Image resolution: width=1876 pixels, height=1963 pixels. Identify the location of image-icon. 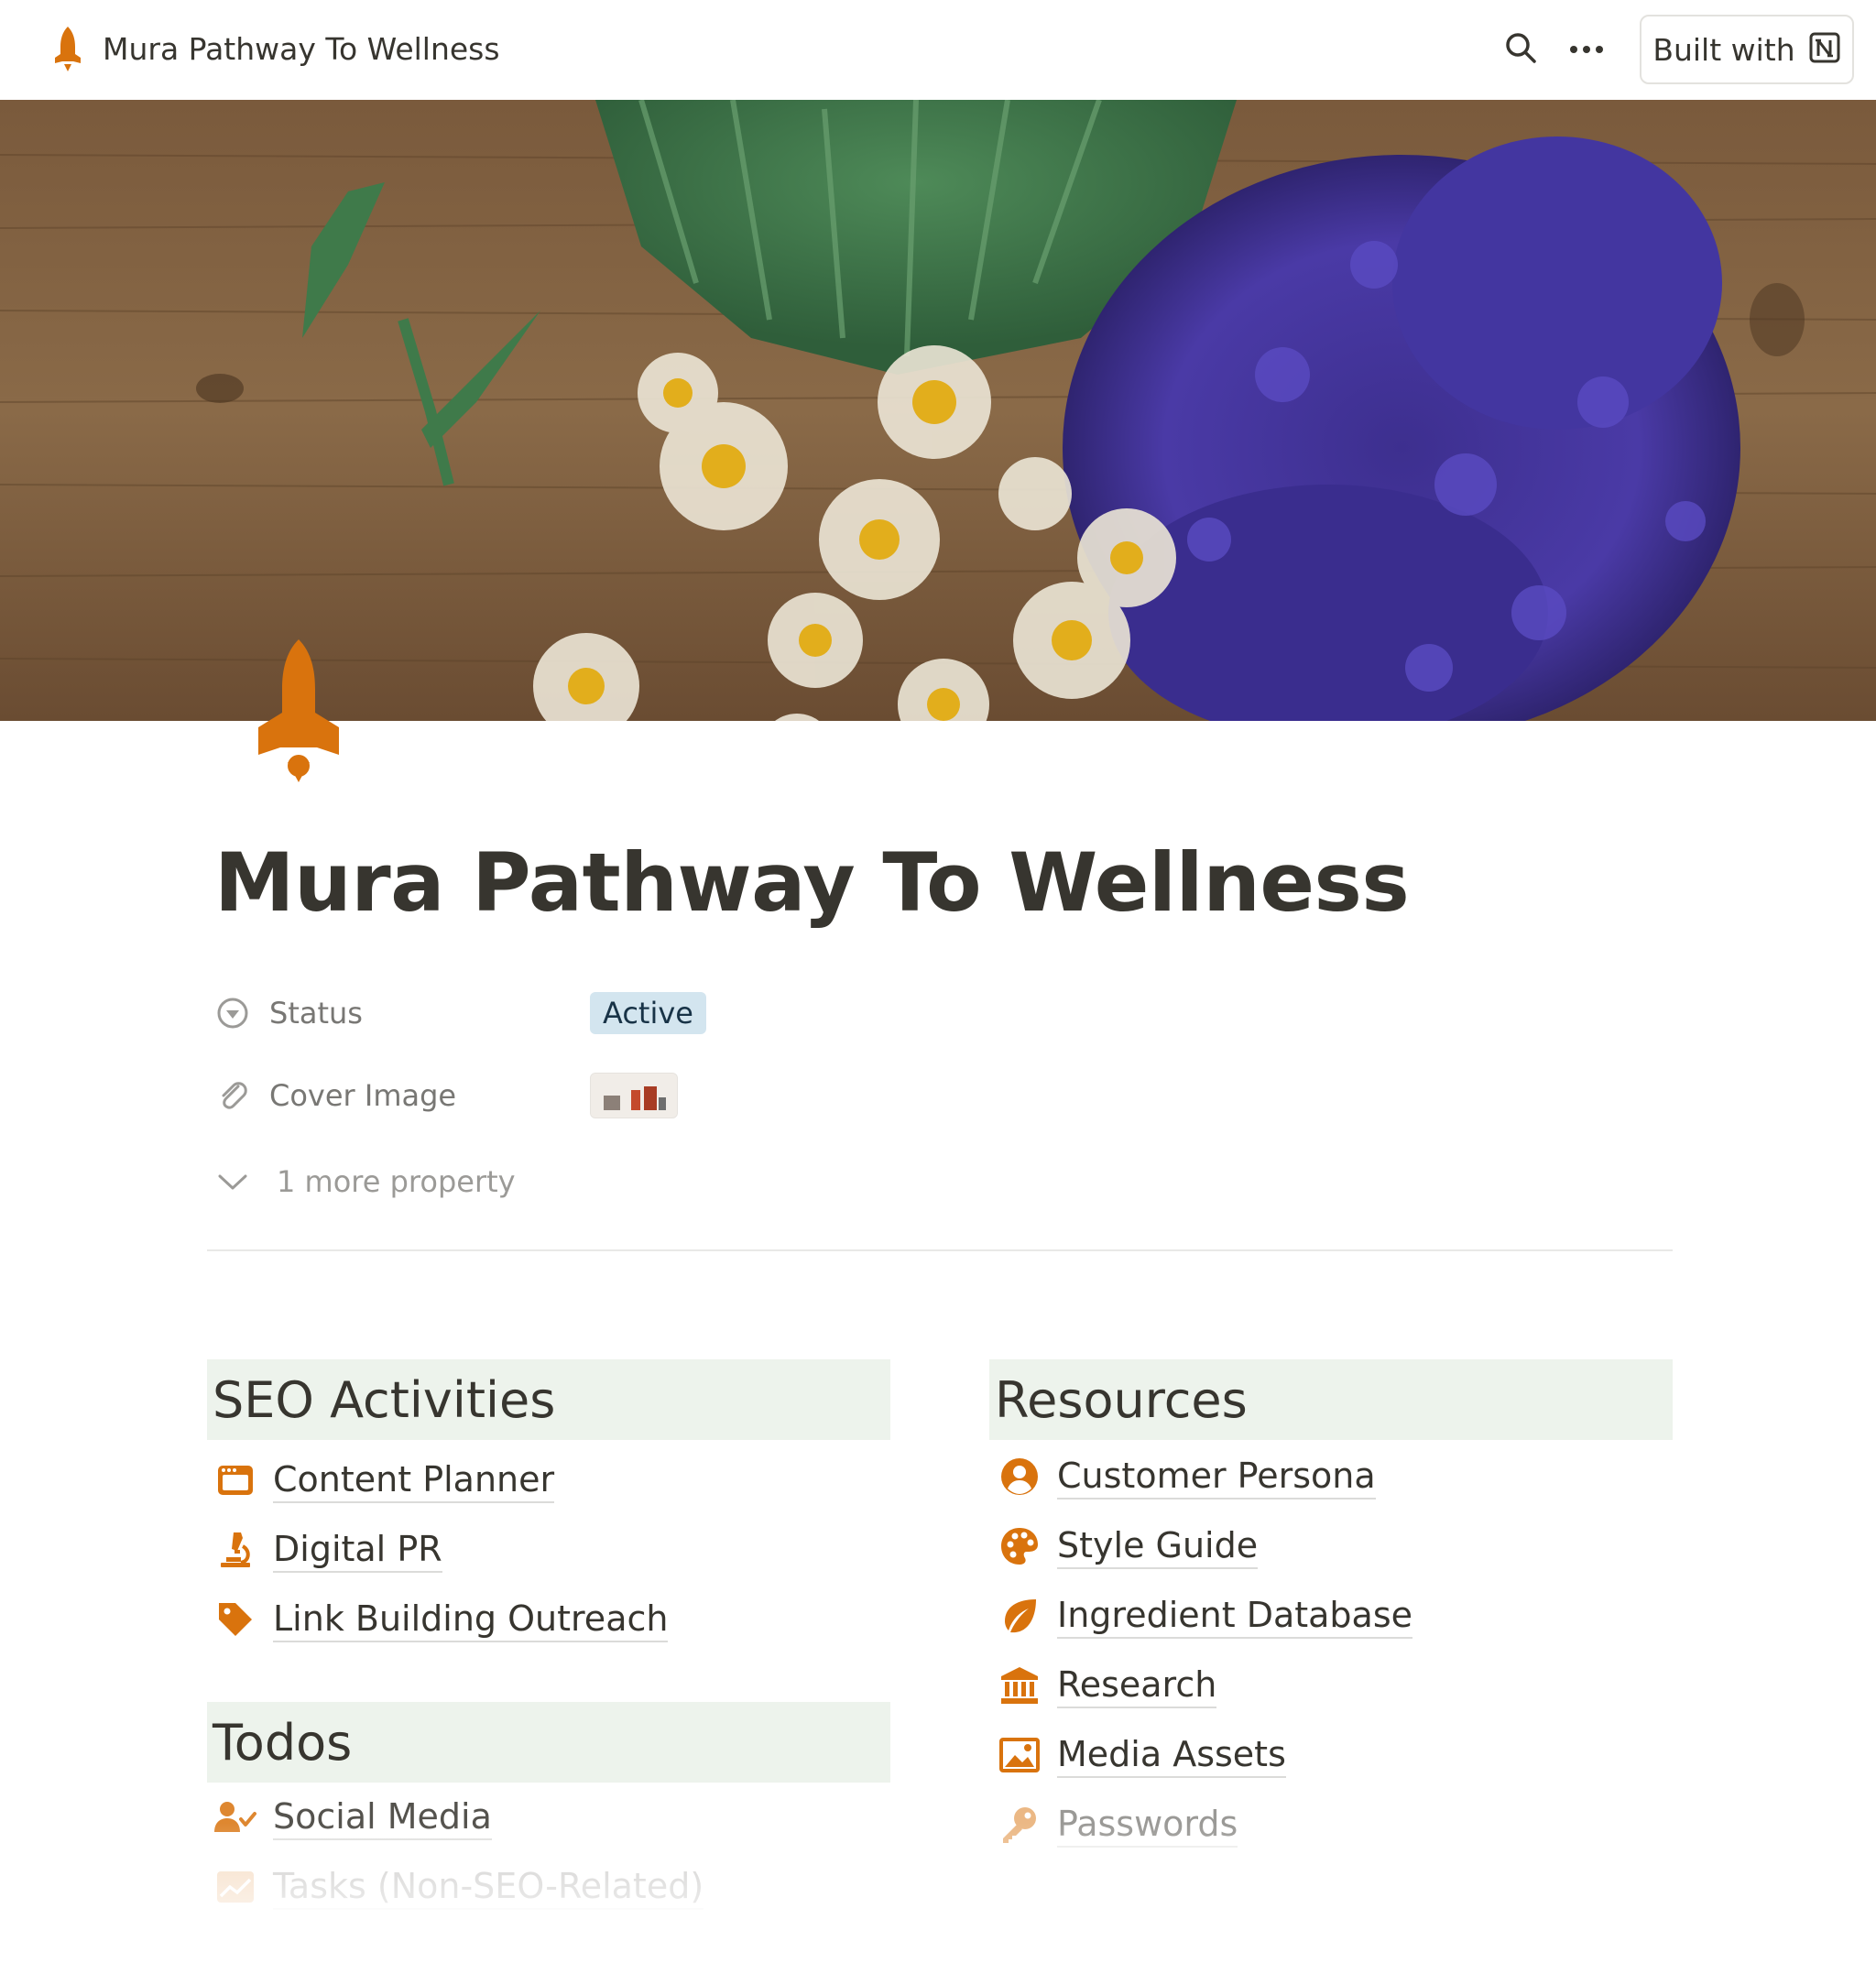
(1019, 1755).